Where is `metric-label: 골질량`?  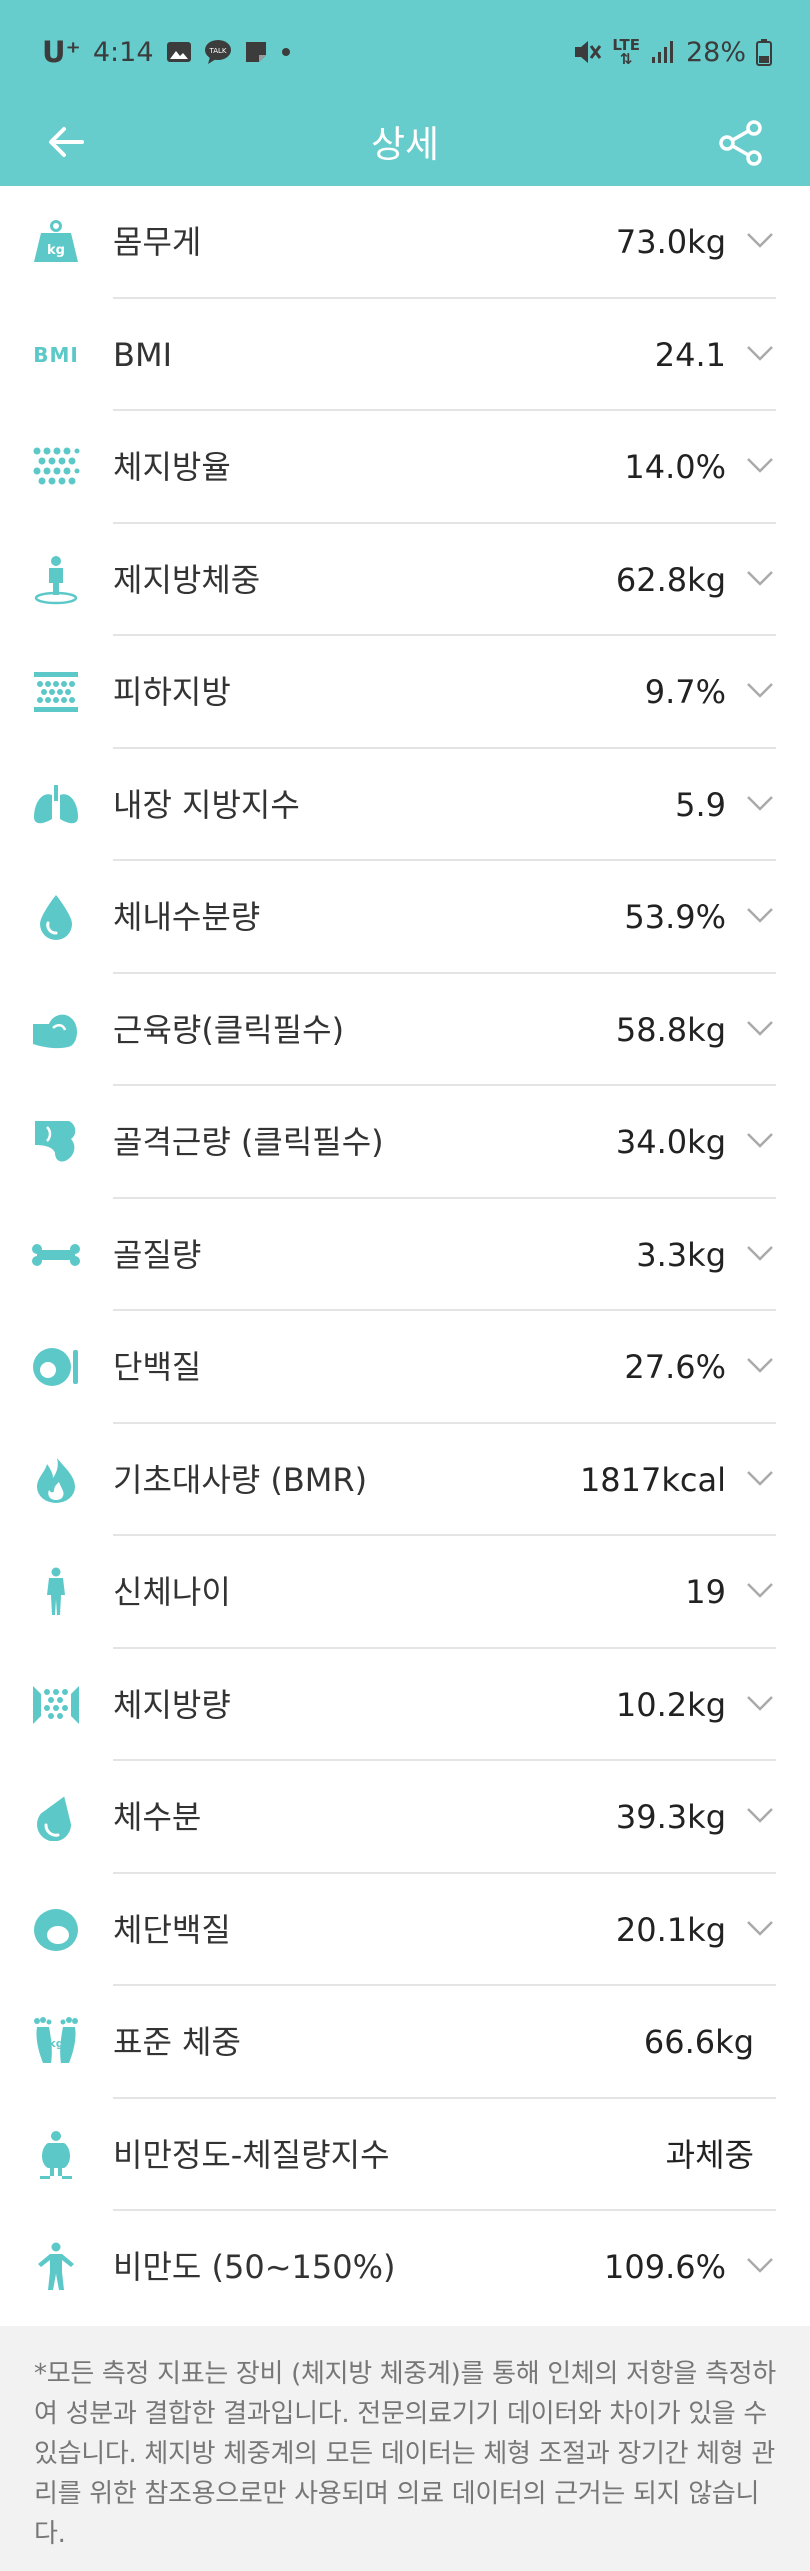 metric-label: 골질량 is located at coordinates (157, 1254).